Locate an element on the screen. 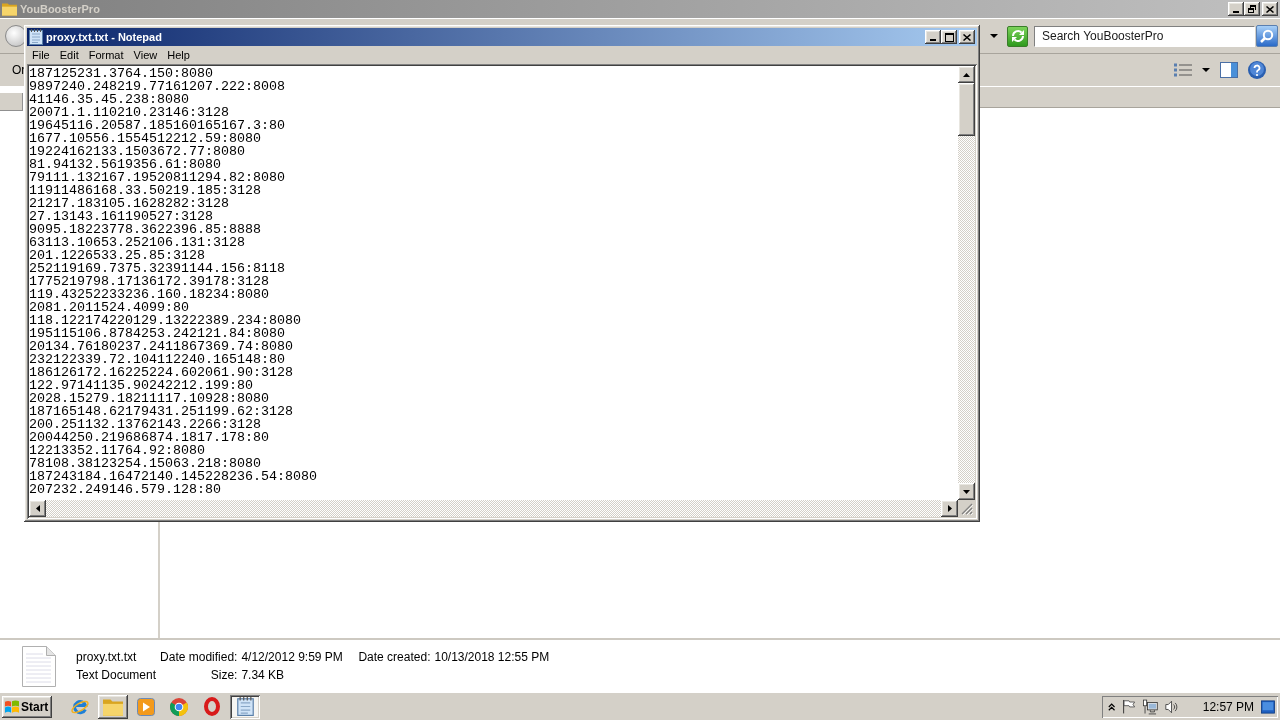 The image size is (1280, 720). text-line: 79111.132167.19520811294.82:8080 is located at coordinates (157, 177).